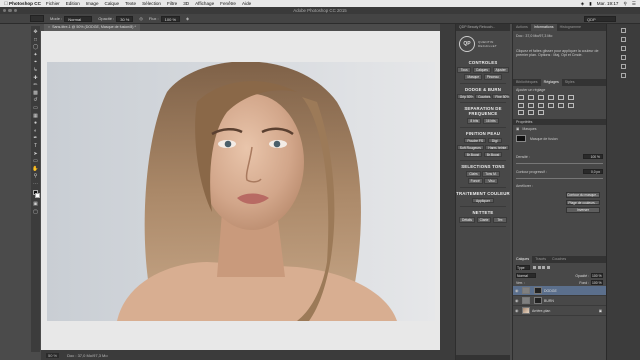 The image size is (640, 360). What do you see at coordinates (228, 3) in the screenshot?
I see `menu-fenetre: Fenêtre` at bounding box center [228, 3].